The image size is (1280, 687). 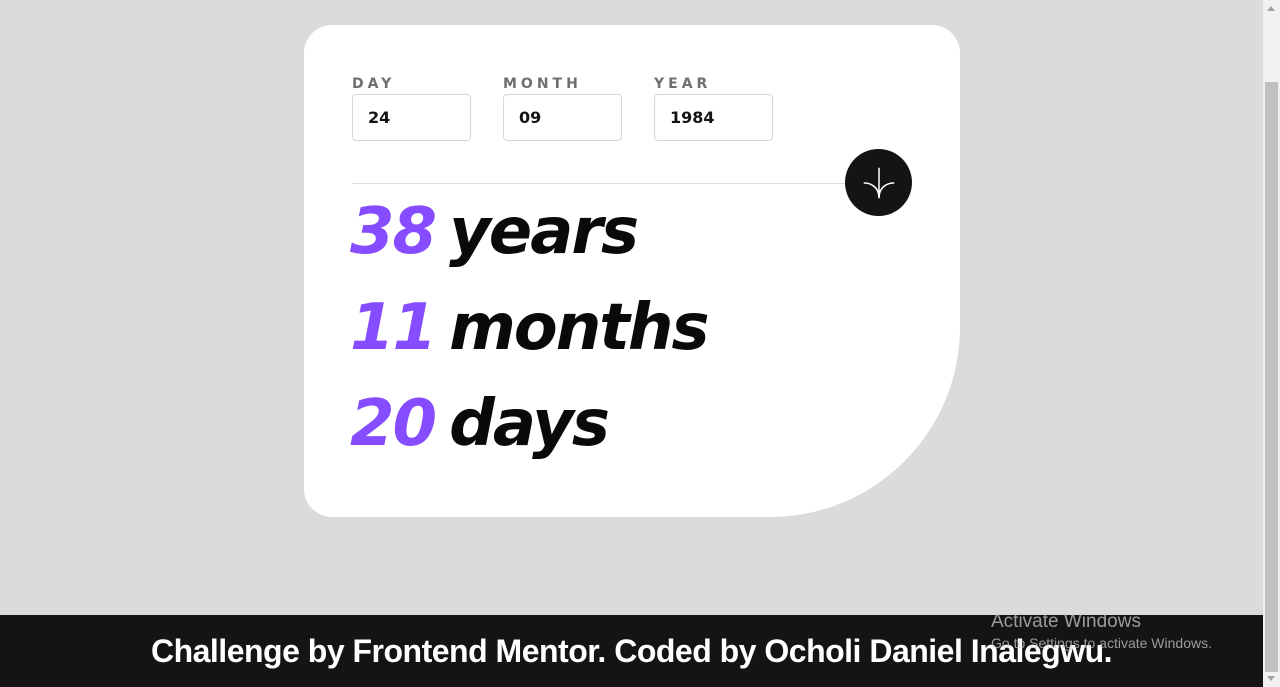 I want to click on day-label: DAY, so click(x=374, y=84).